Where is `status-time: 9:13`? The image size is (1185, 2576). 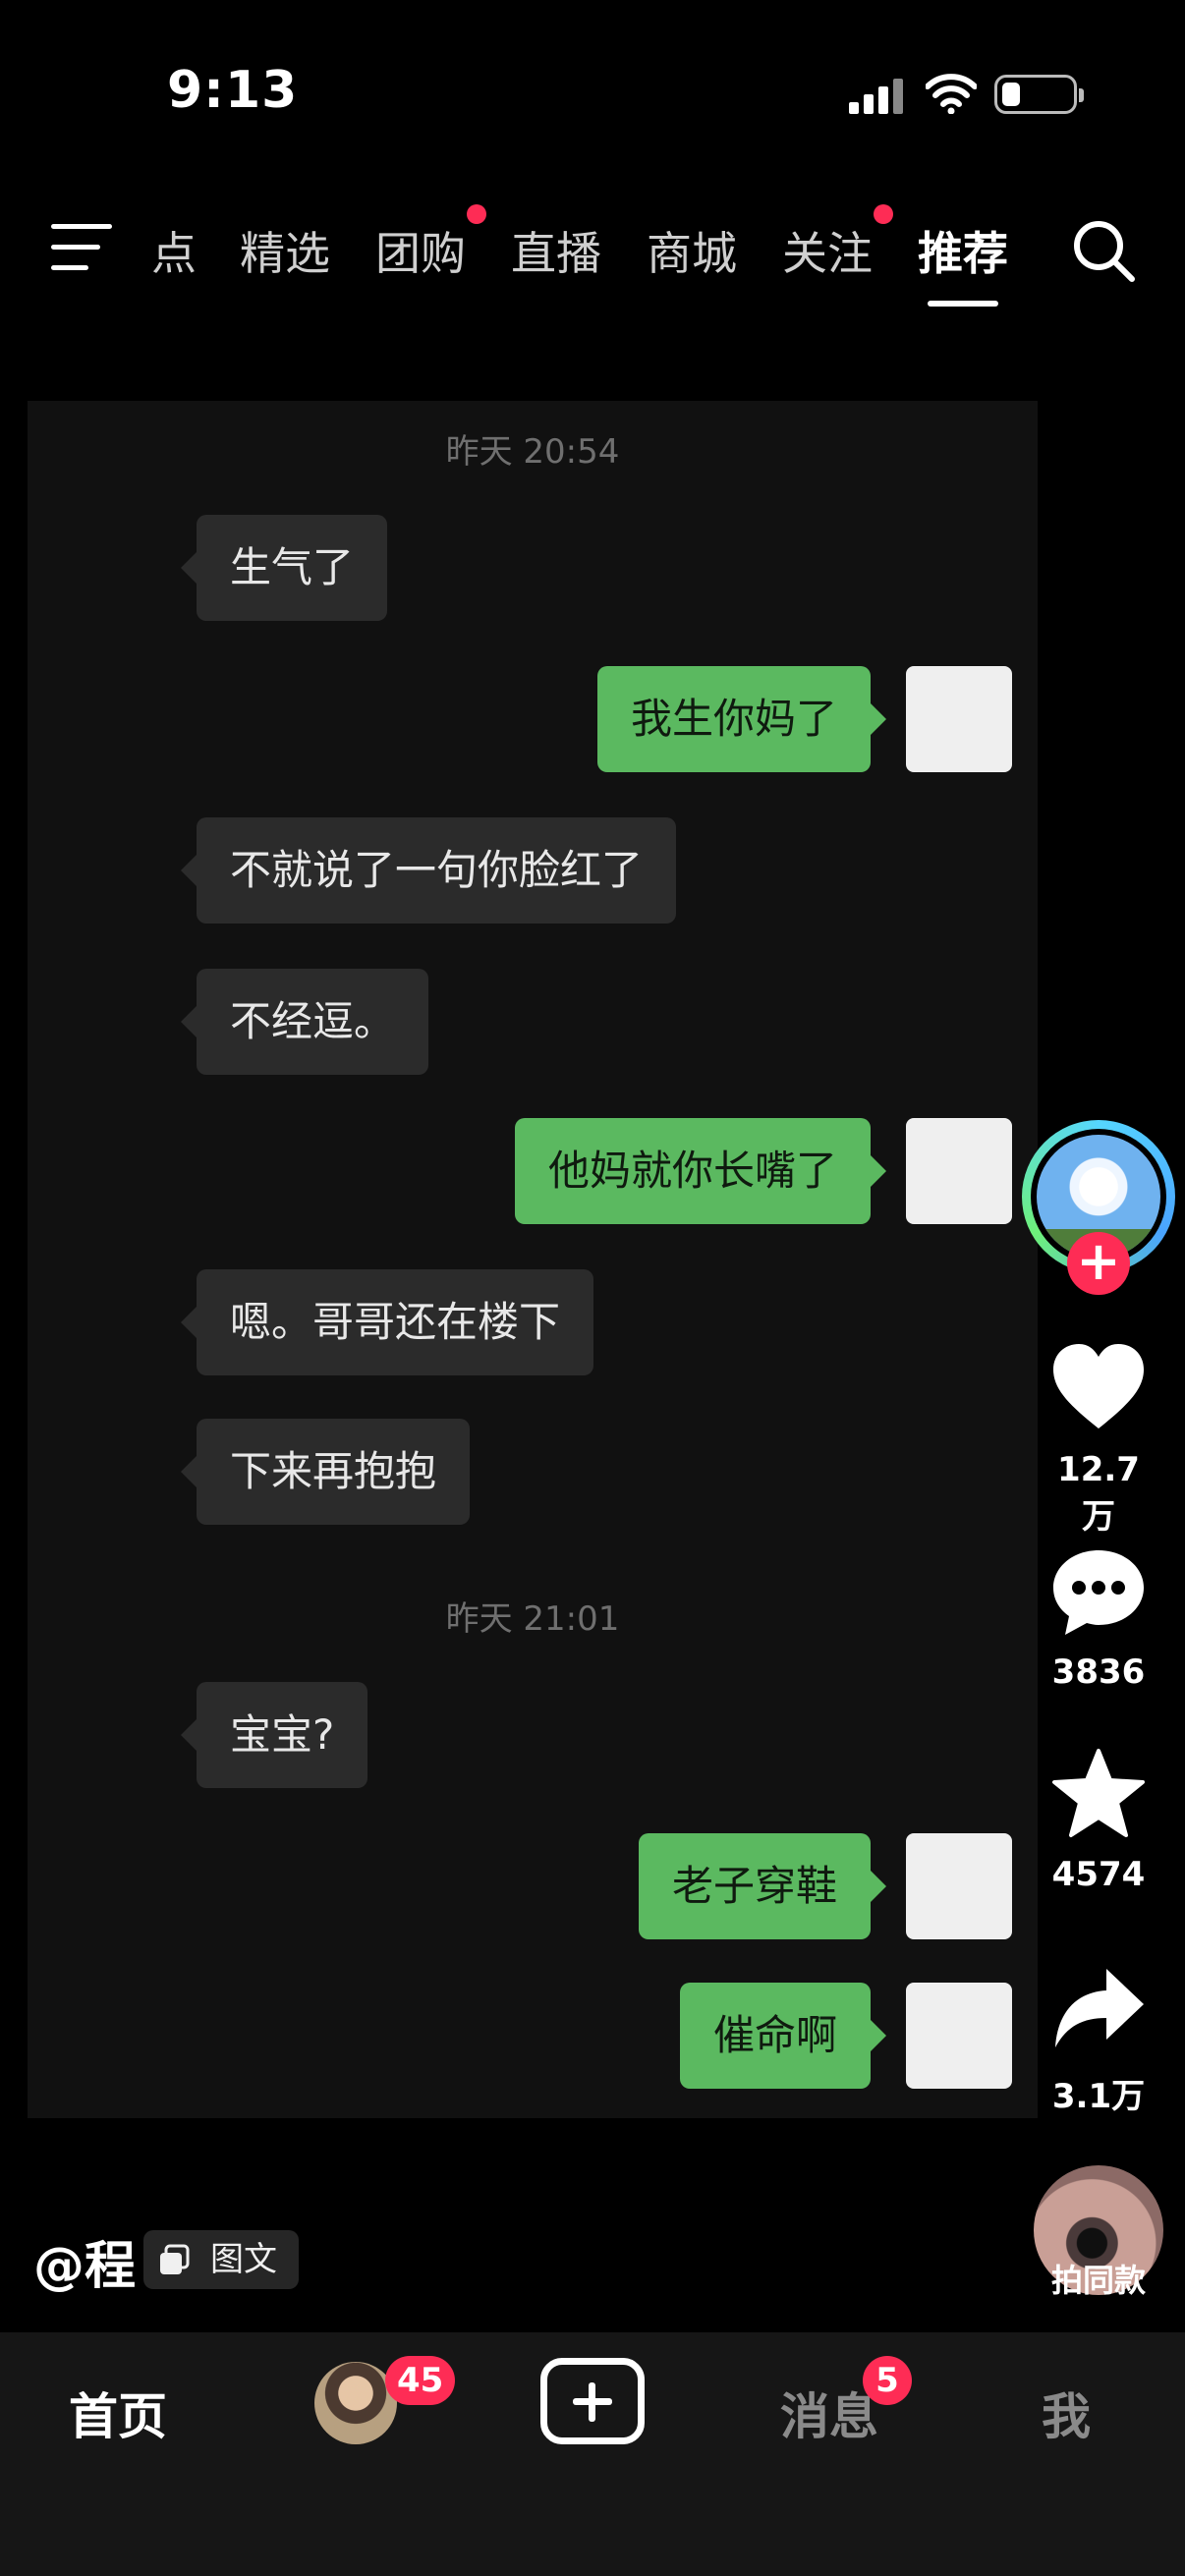 status-time: 9:13 is located at coordinates (233, 90).